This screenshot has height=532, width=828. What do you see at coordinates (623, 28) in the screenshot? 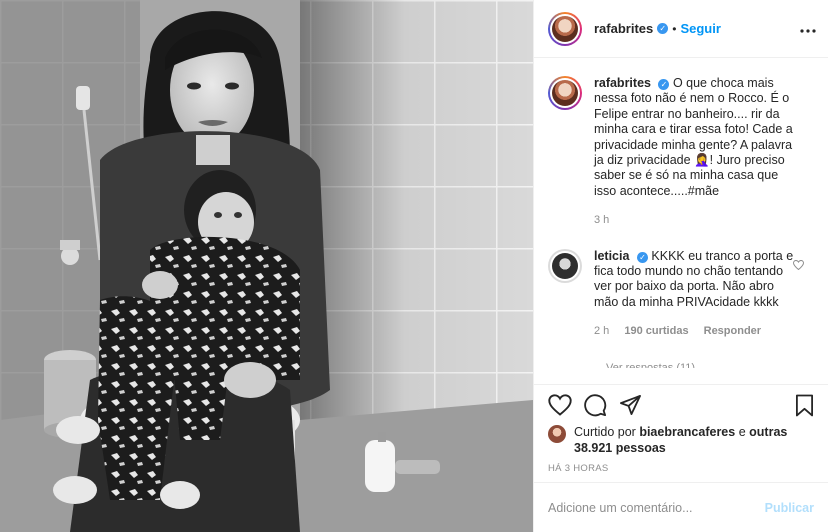
I see `author-username: rafabrites` at bounding box center [623, 28].